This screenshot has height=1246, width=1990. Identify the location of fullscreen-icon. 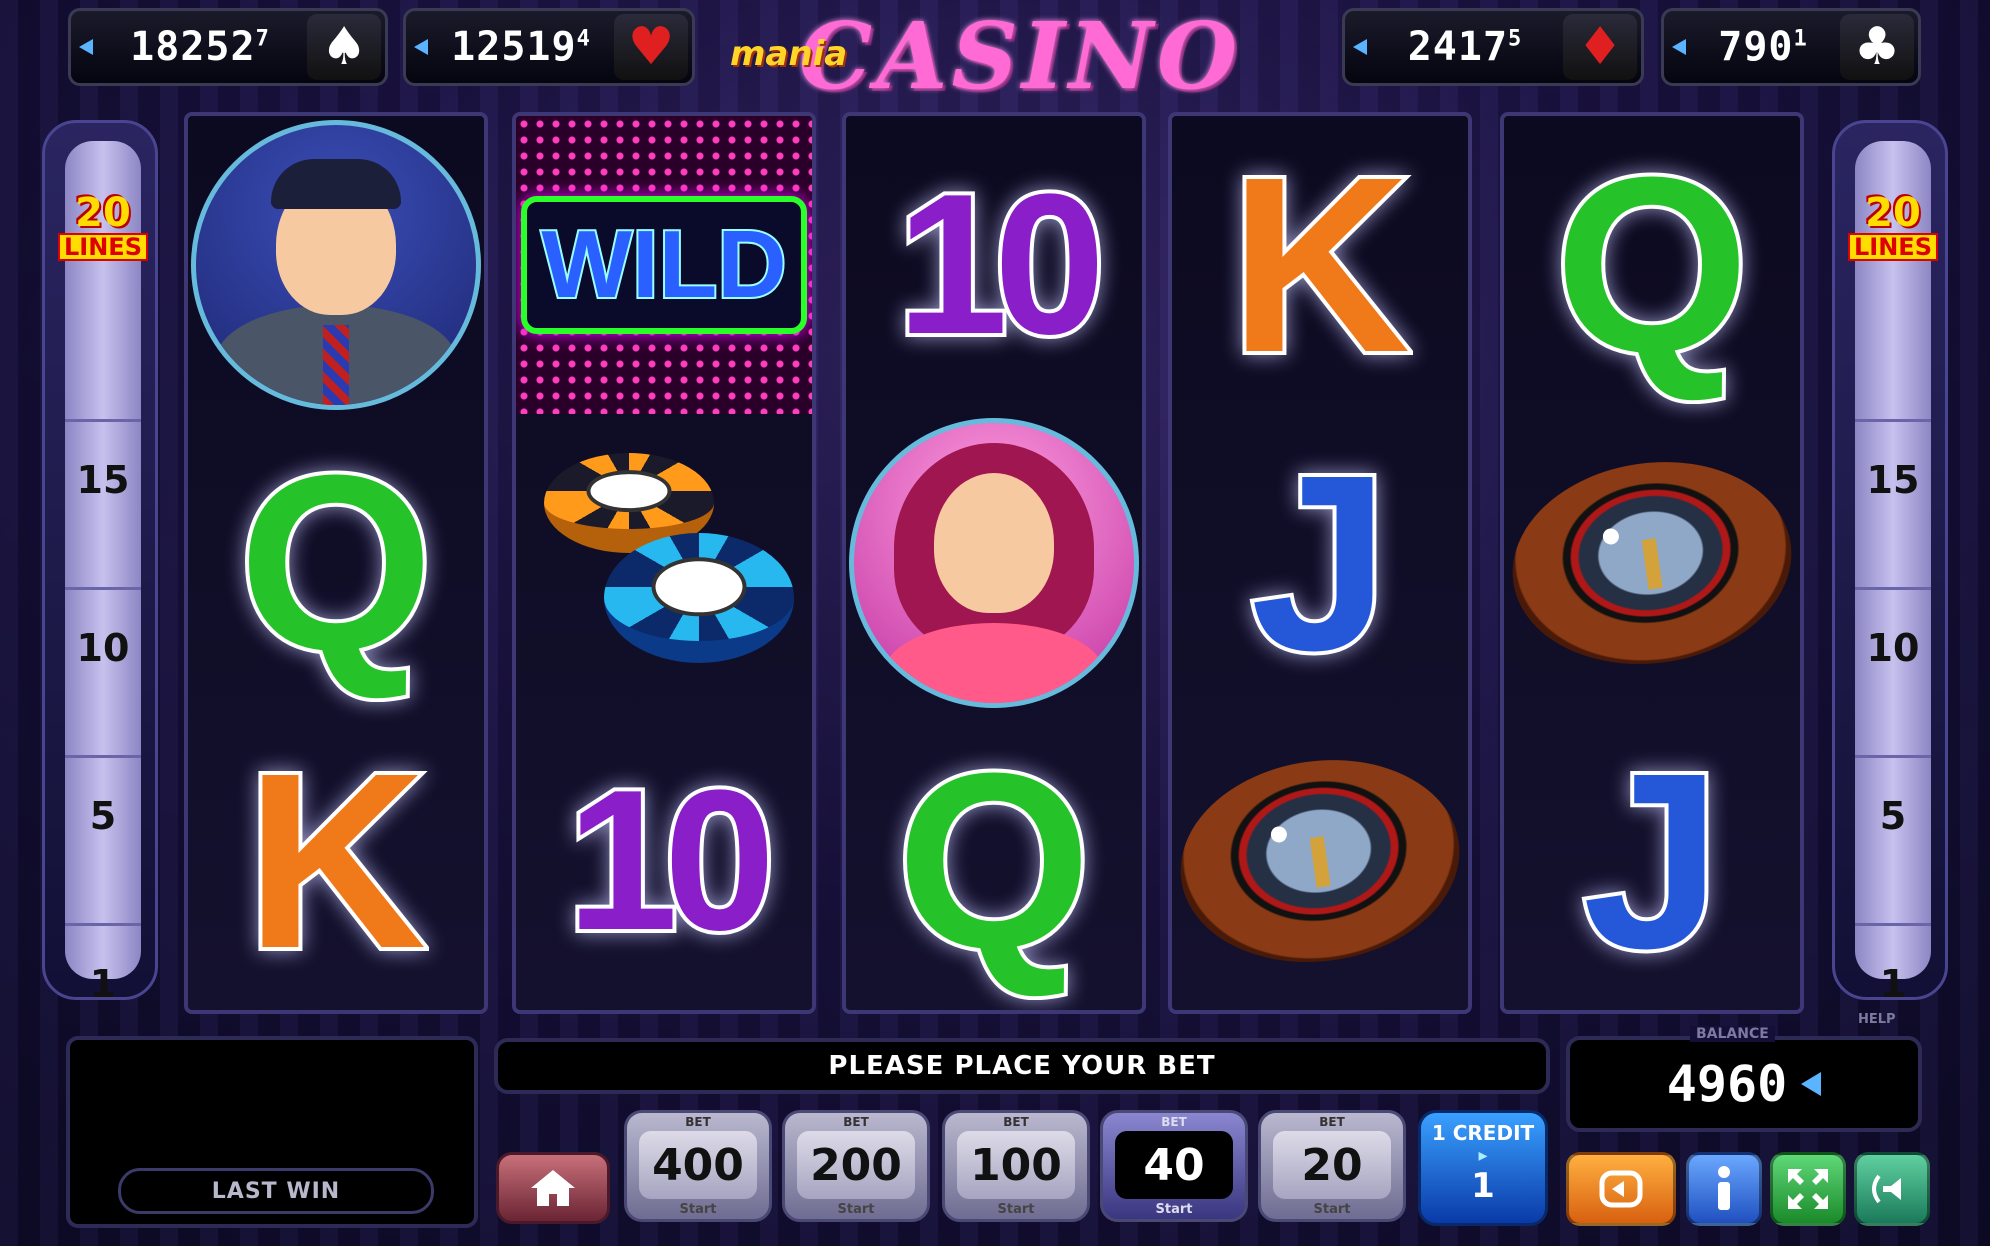
(1808, 1189).